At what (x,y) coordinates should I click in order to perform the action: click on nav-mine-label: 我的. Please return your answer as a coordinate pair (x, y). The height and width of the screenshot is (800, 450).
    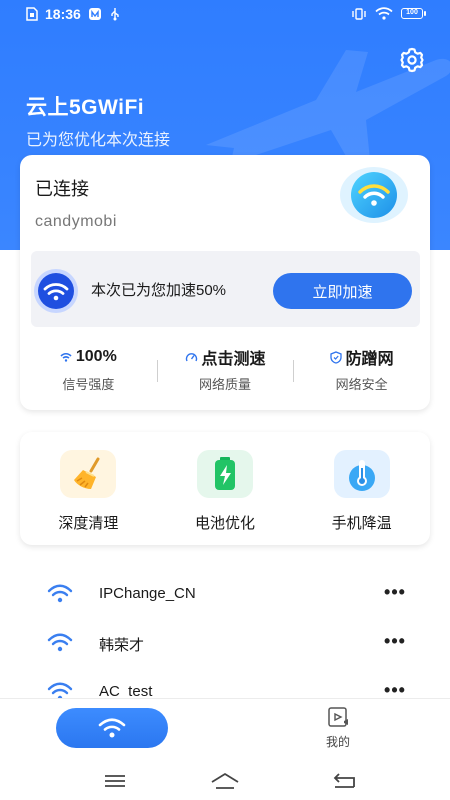
    Looking at the image, I should click on (337, 742).